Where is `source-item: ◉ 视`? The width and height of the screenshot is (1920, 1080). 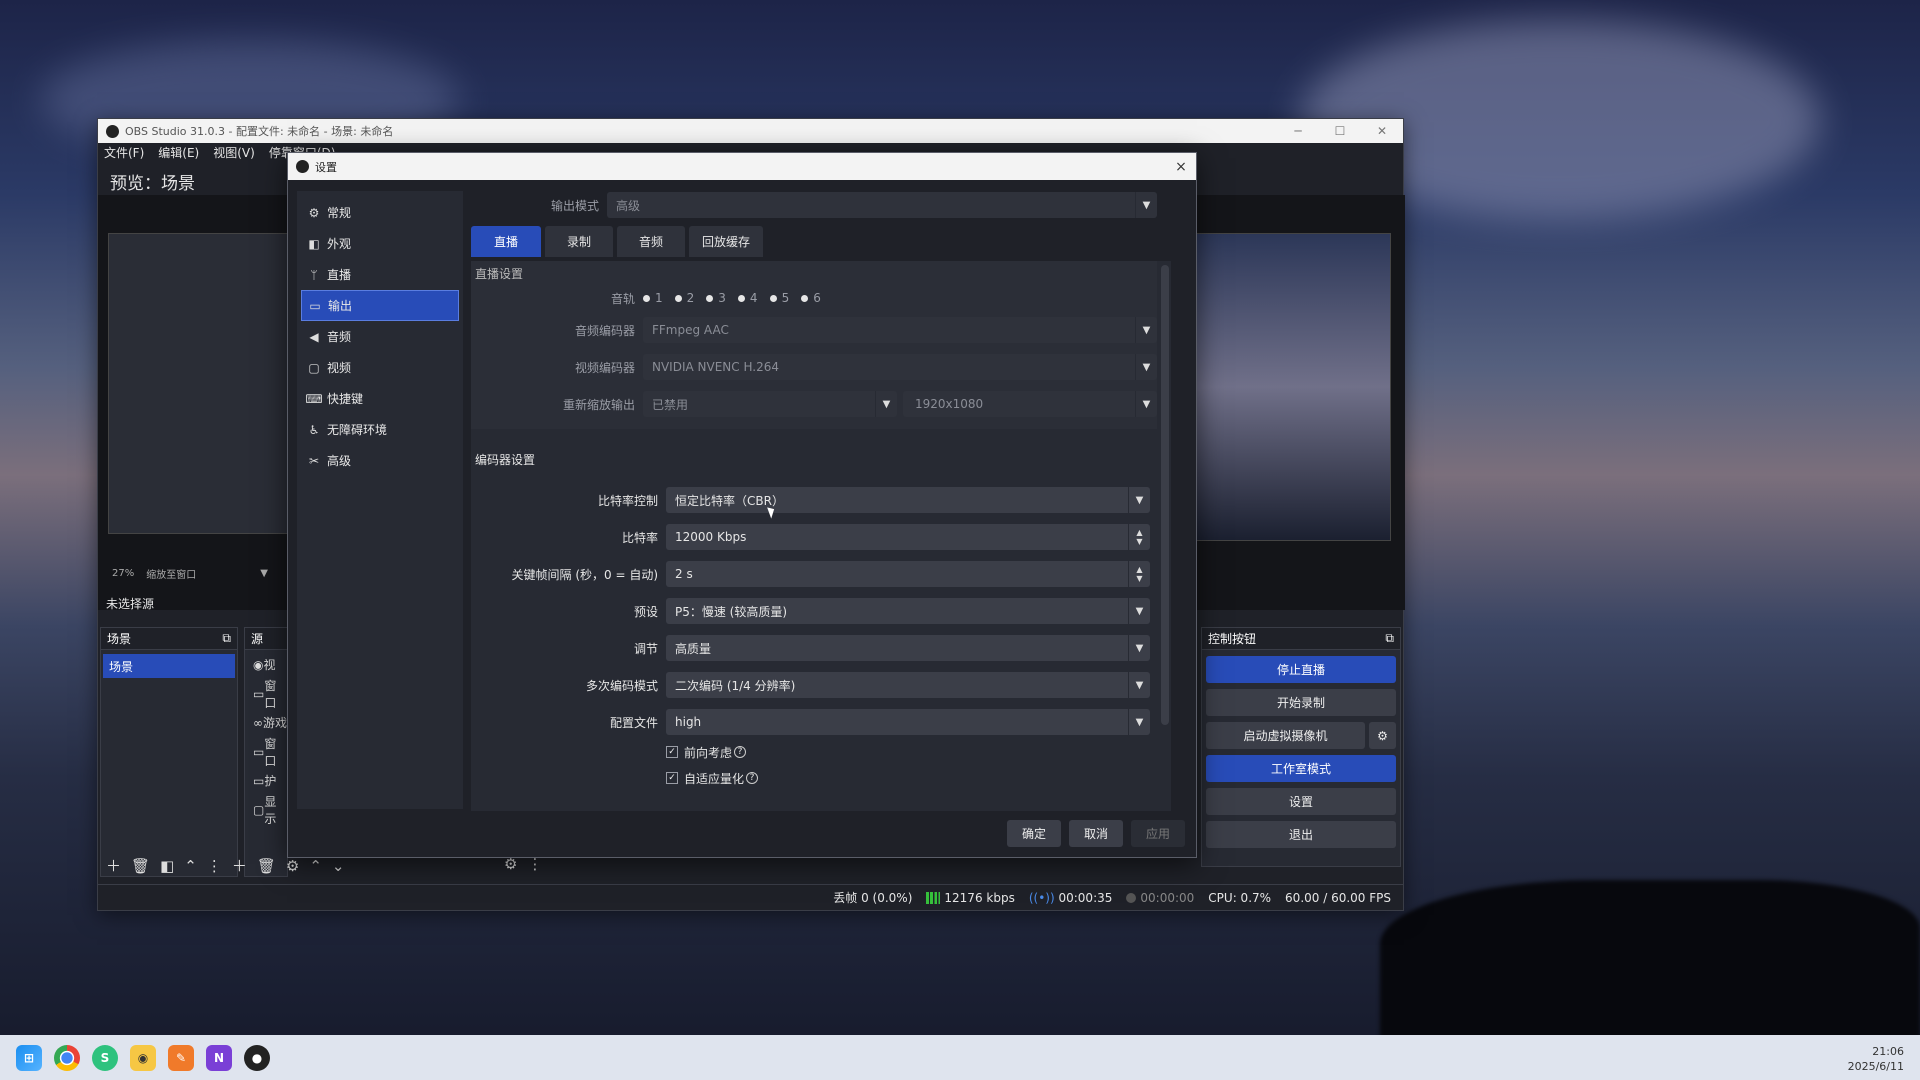 source-item: ◉ 视 is located at coordinates (266, 664).